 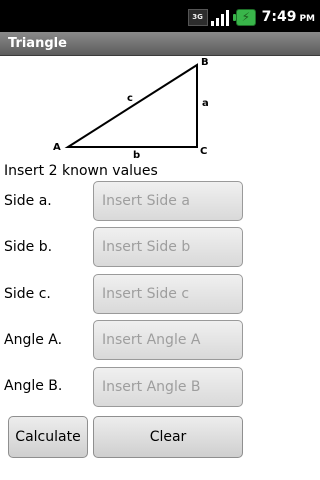 I want to click on triangle-diagram: A B C a b c, so click(x=131, y=109).